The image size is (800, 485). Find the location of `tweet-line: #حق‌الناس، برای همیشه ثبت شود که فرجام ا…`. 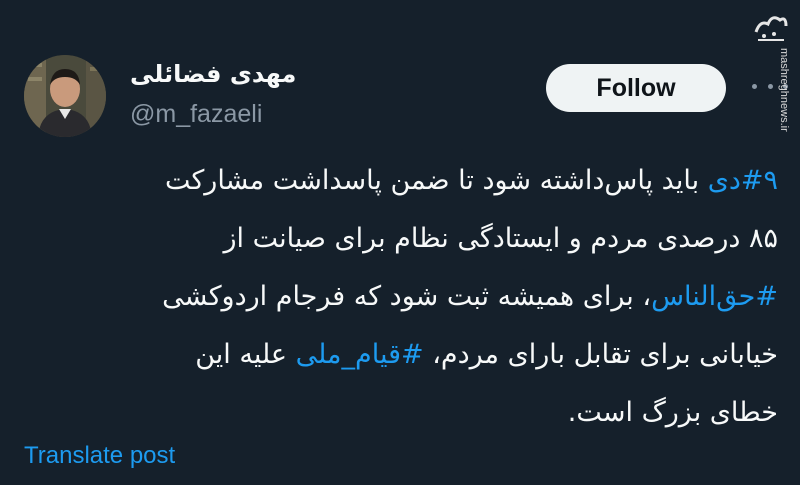

tweet-line: #حق‌الناس، برای همیشه ثبت شود که فرجام ا… is located at coordinates (403, 297).